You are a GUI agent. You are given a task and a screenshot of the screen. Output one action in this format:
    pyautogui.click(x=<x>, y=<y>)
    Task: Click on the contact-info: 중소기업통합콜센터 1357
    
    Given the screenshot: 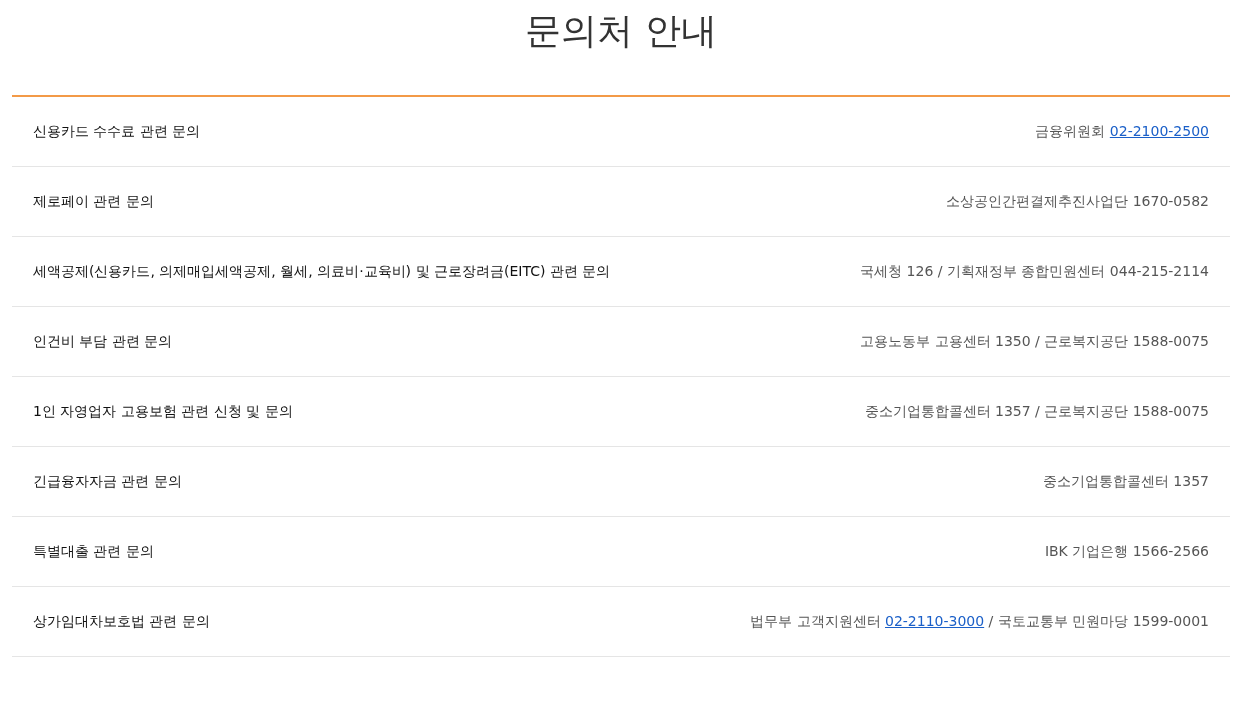 What is the action you would take?
    pyautogui.click(x=1125, y=481)
    